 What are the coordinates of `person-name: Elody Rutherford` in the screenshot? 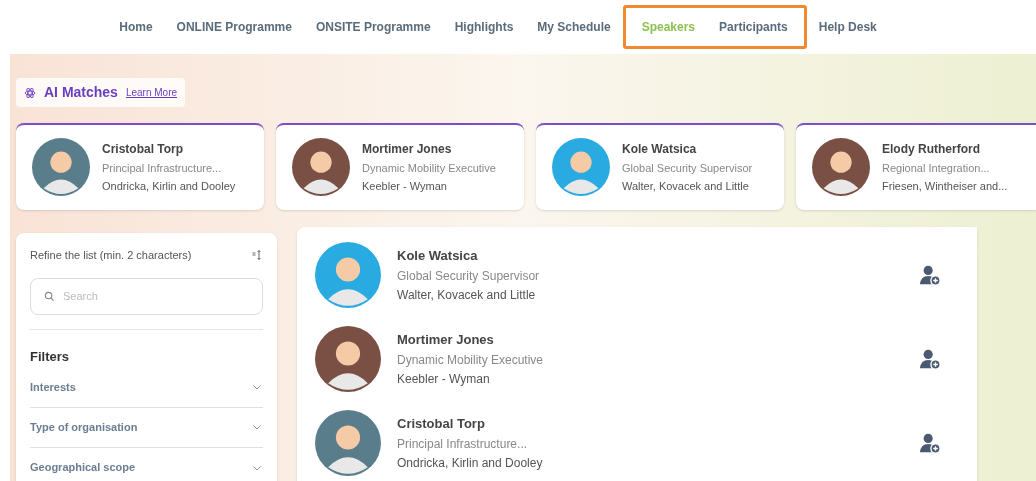 It's located at (931, 149).